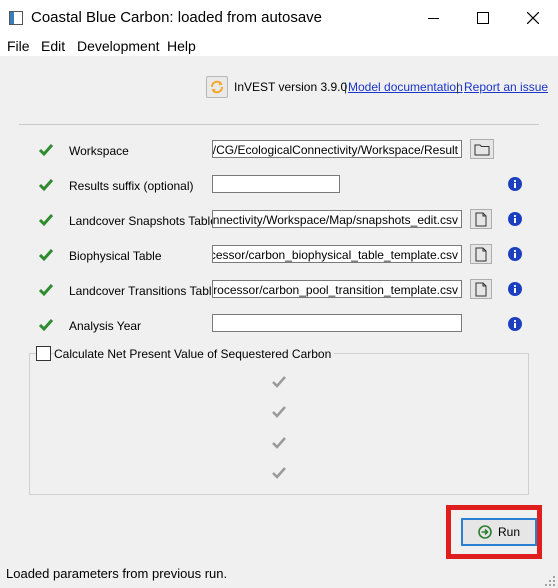  Describe the element at coordinates (53, 46) in the screenshot. I see `menu-edit: Edit` at that location.